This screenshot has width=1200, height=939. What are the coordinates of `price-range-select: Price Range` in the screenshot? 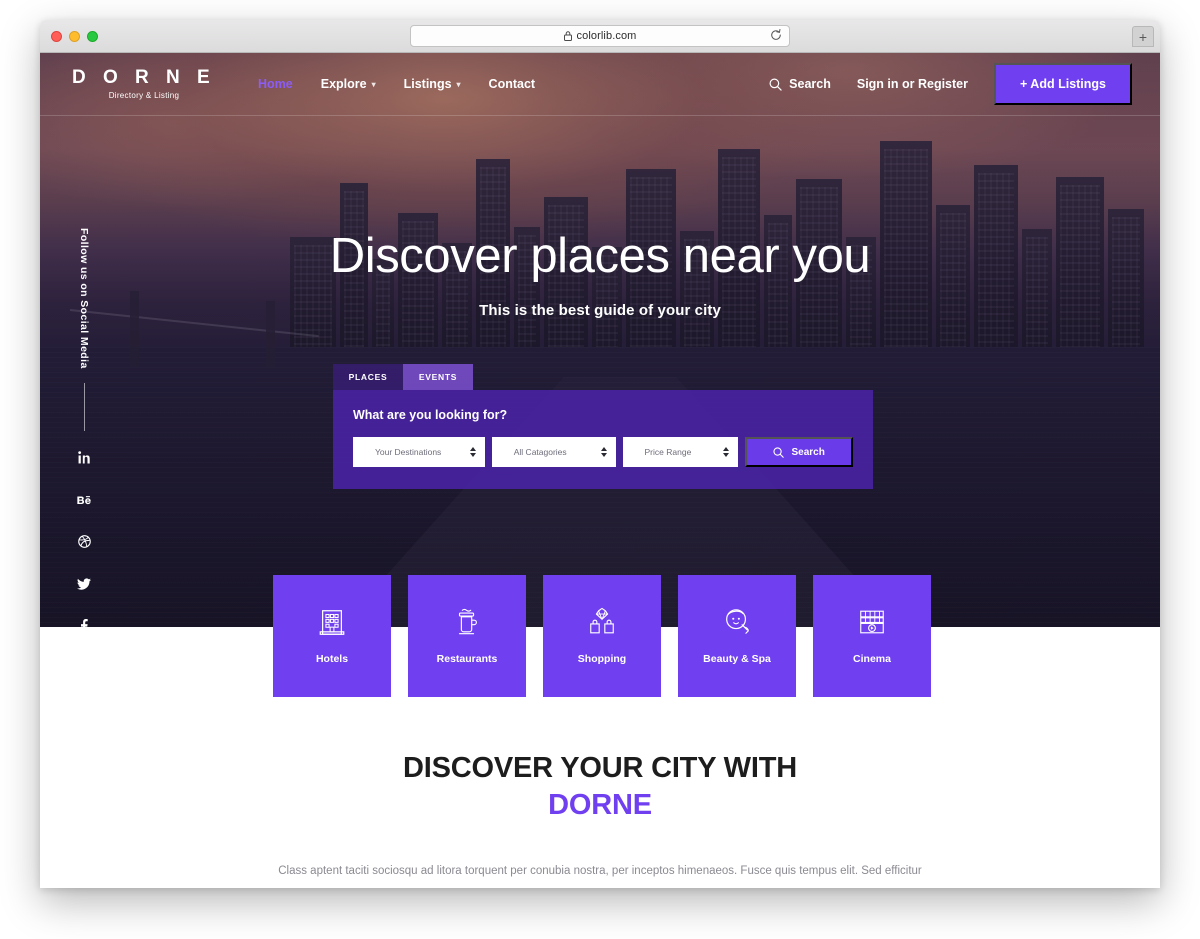 It's located at (680, 452).